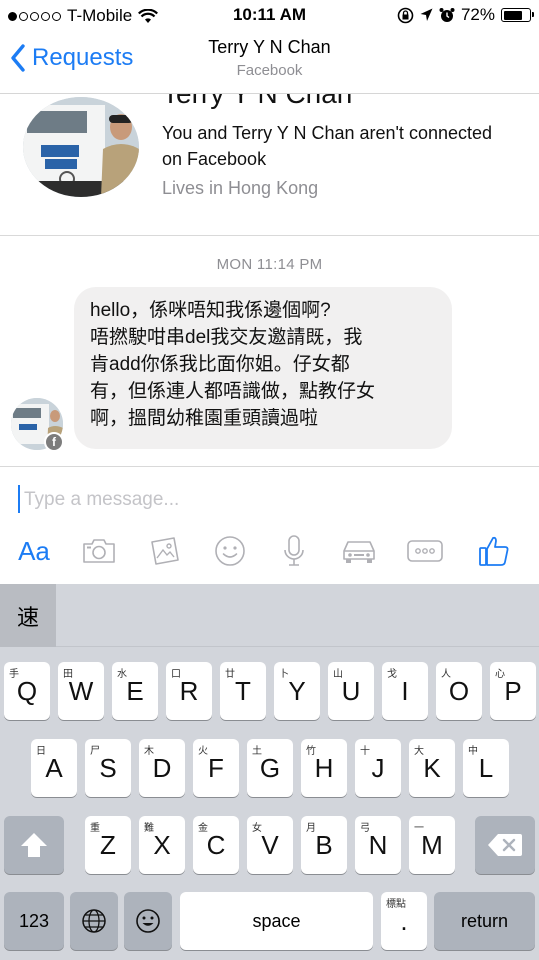 The height and width of the screenshot is (960, 539). Describe the element at coordinates (28, 615) in the screenshot. I see `suggestion-candidate: 速` at that location.